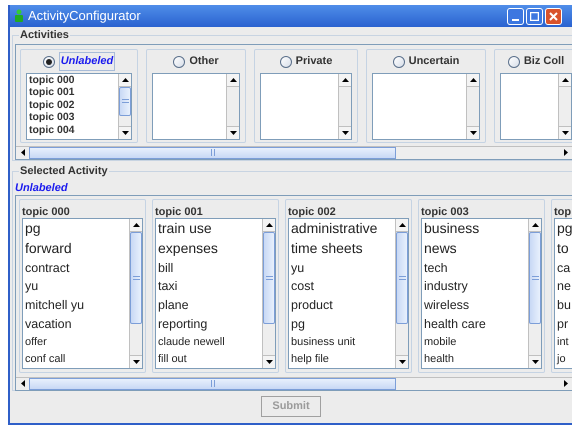 The image size is (572, 426). What do you see at coordinates (77, 342) in the screenshot?
I see `list-item: offer` at bounding box center [77, 342].